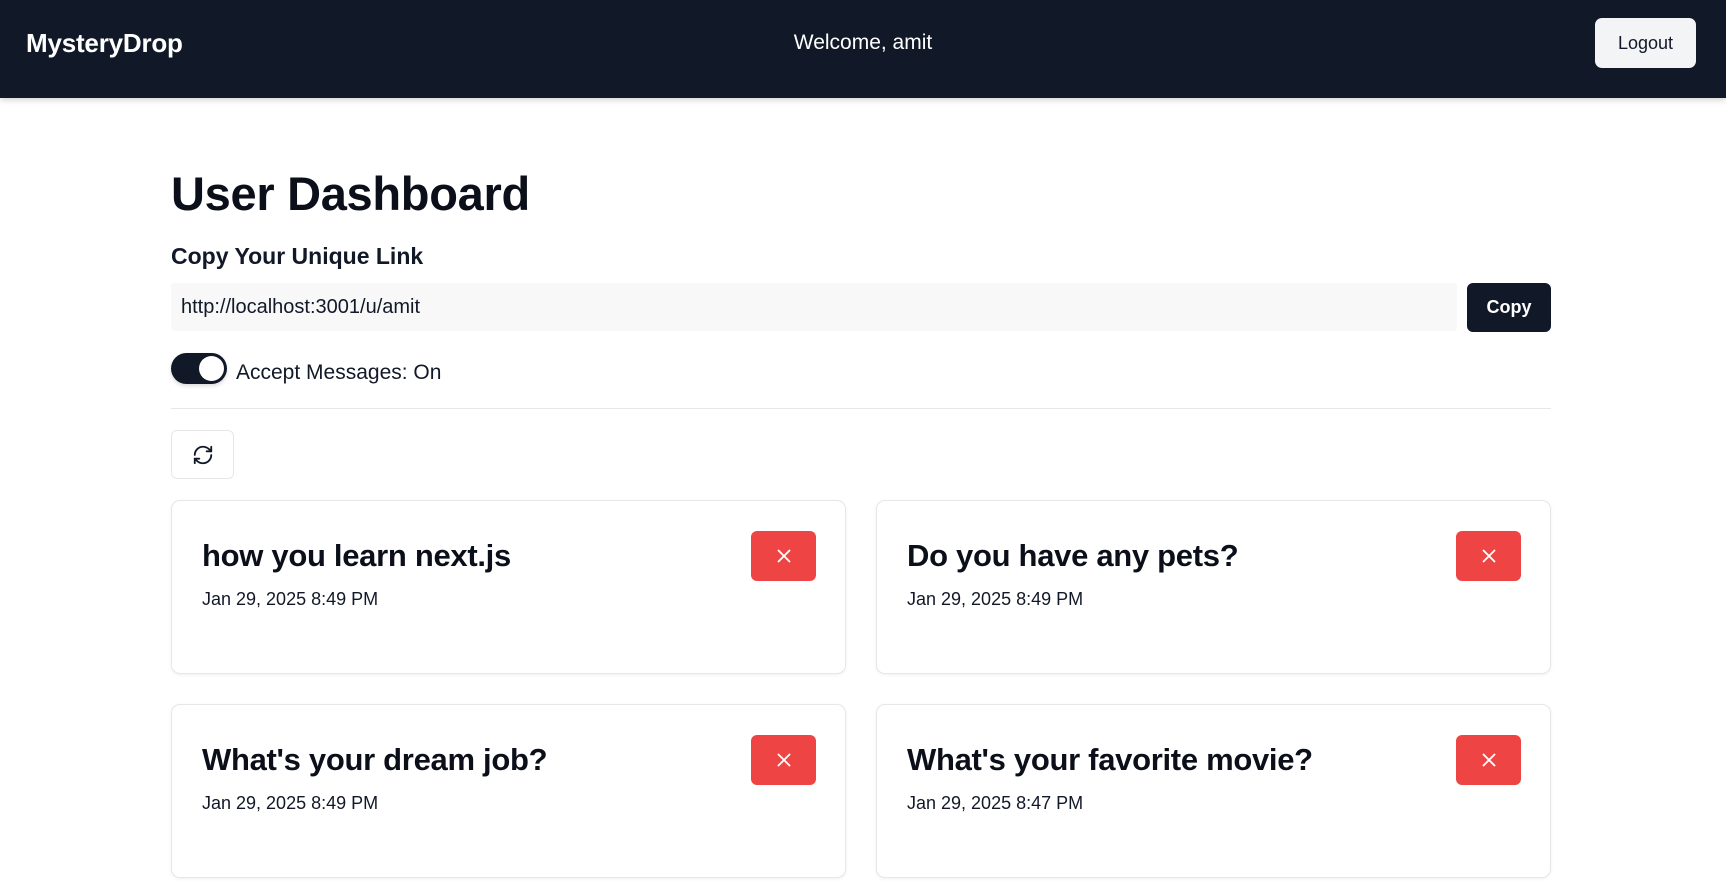 The width and height of the screenshot is (1726, 896). I want to click on message-content: What's your favorite movie?, so click(1110, 759).